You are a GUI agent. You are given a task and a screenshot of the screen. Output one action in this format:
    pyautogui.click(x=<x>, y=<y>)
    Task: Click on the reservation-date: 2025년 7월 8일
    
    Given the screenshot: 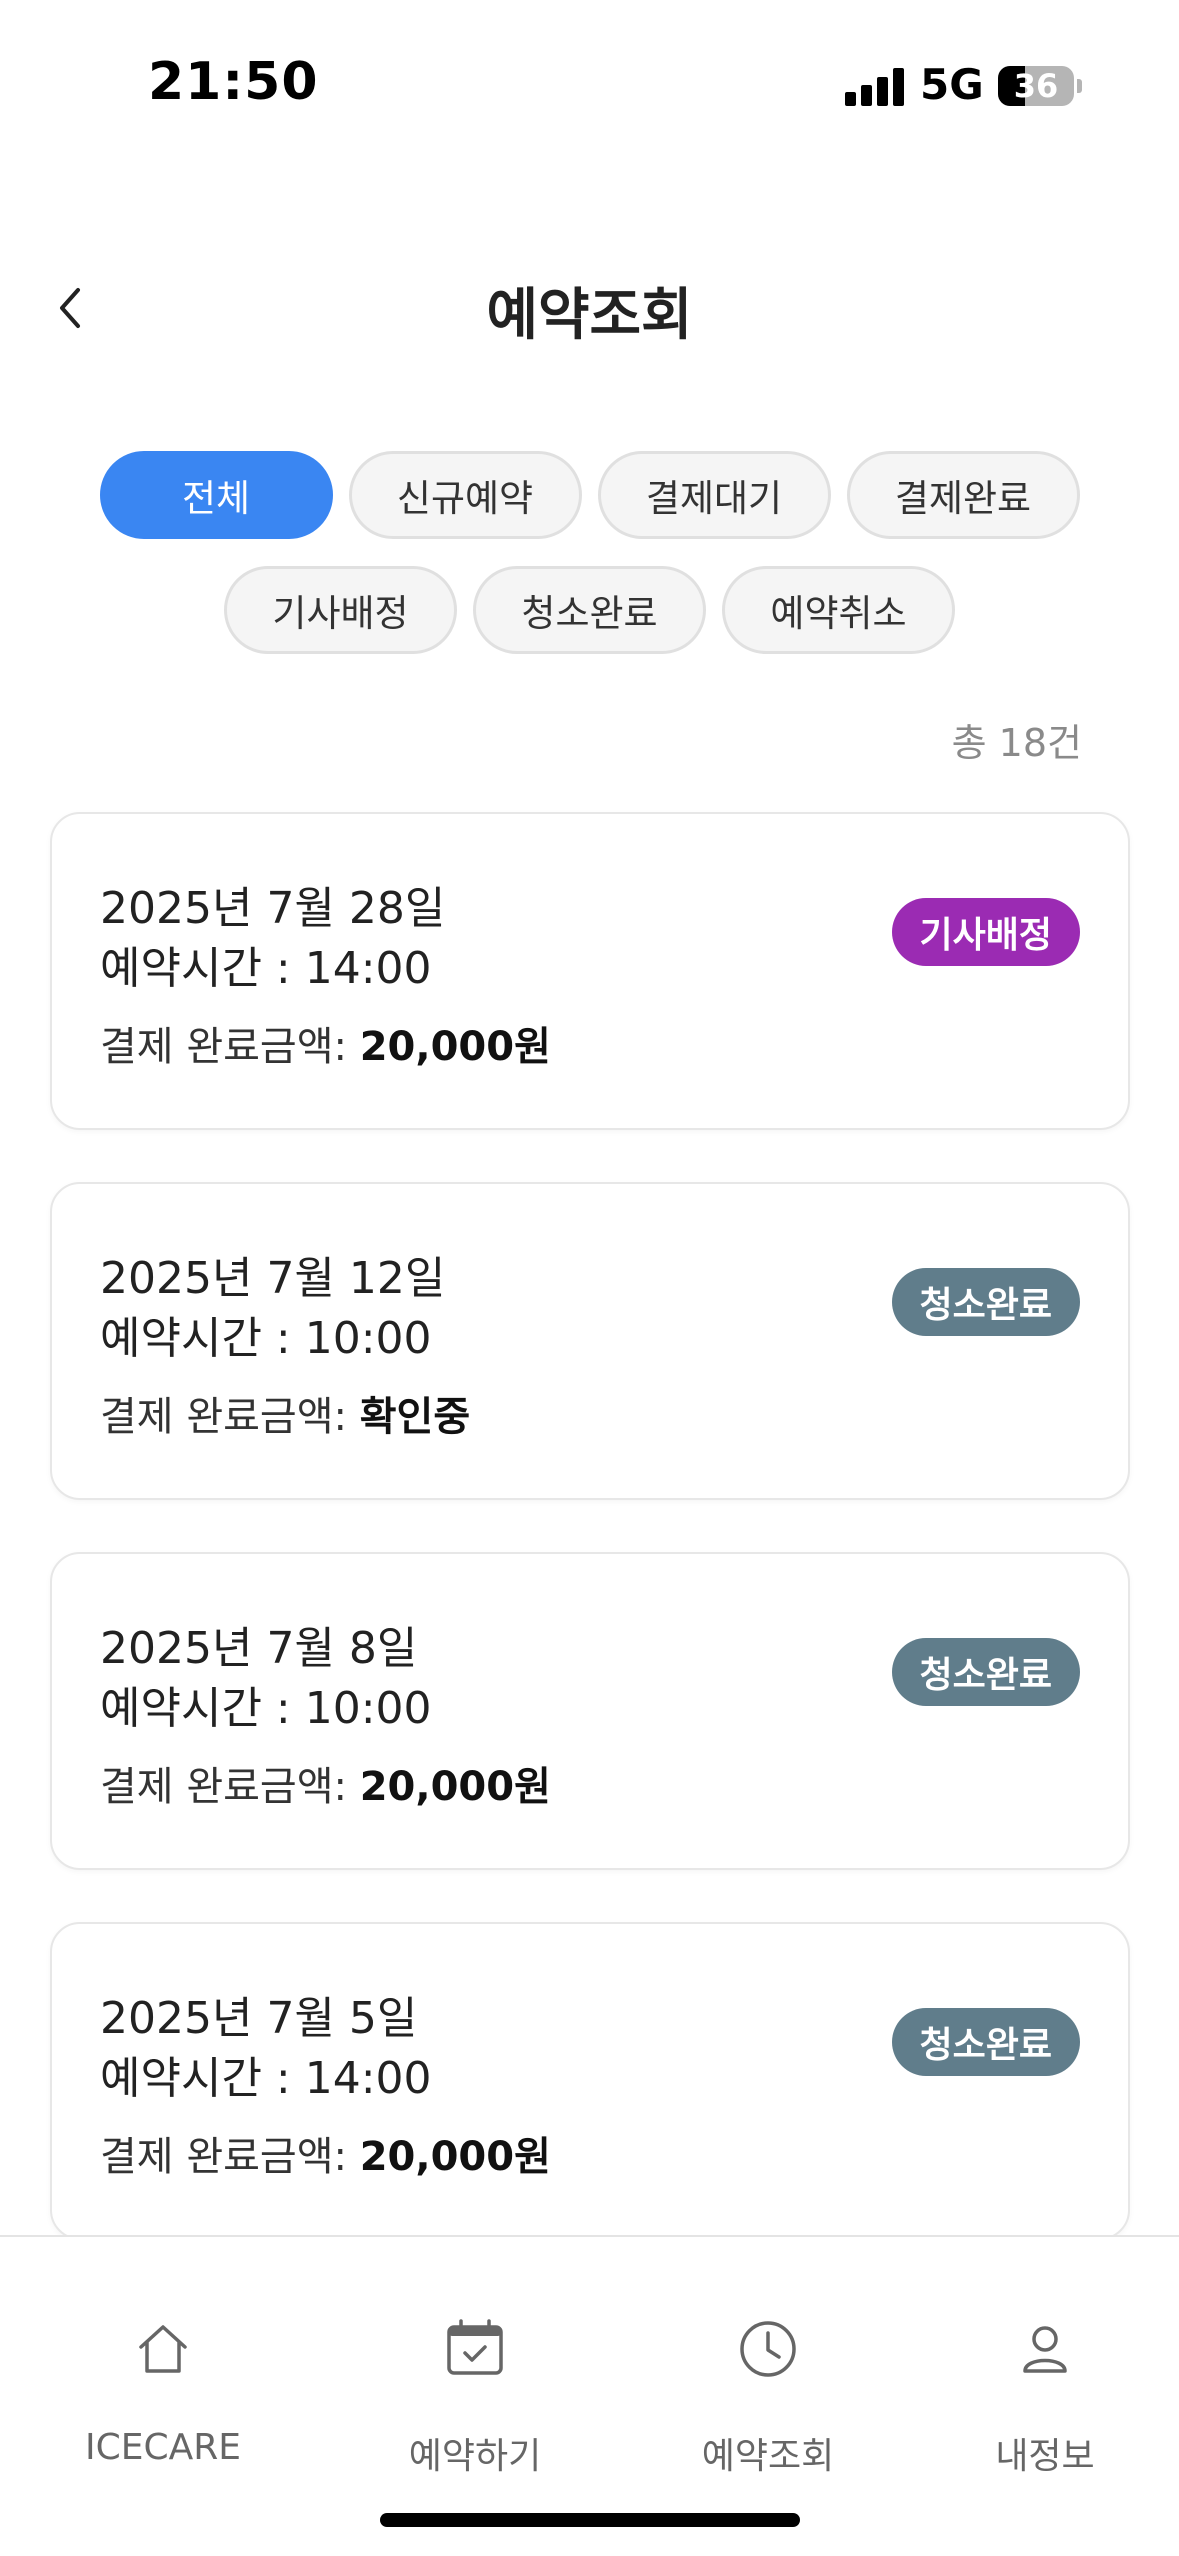 What is the action you would take?
    pyautogui.click(x=259, y=1648)
    